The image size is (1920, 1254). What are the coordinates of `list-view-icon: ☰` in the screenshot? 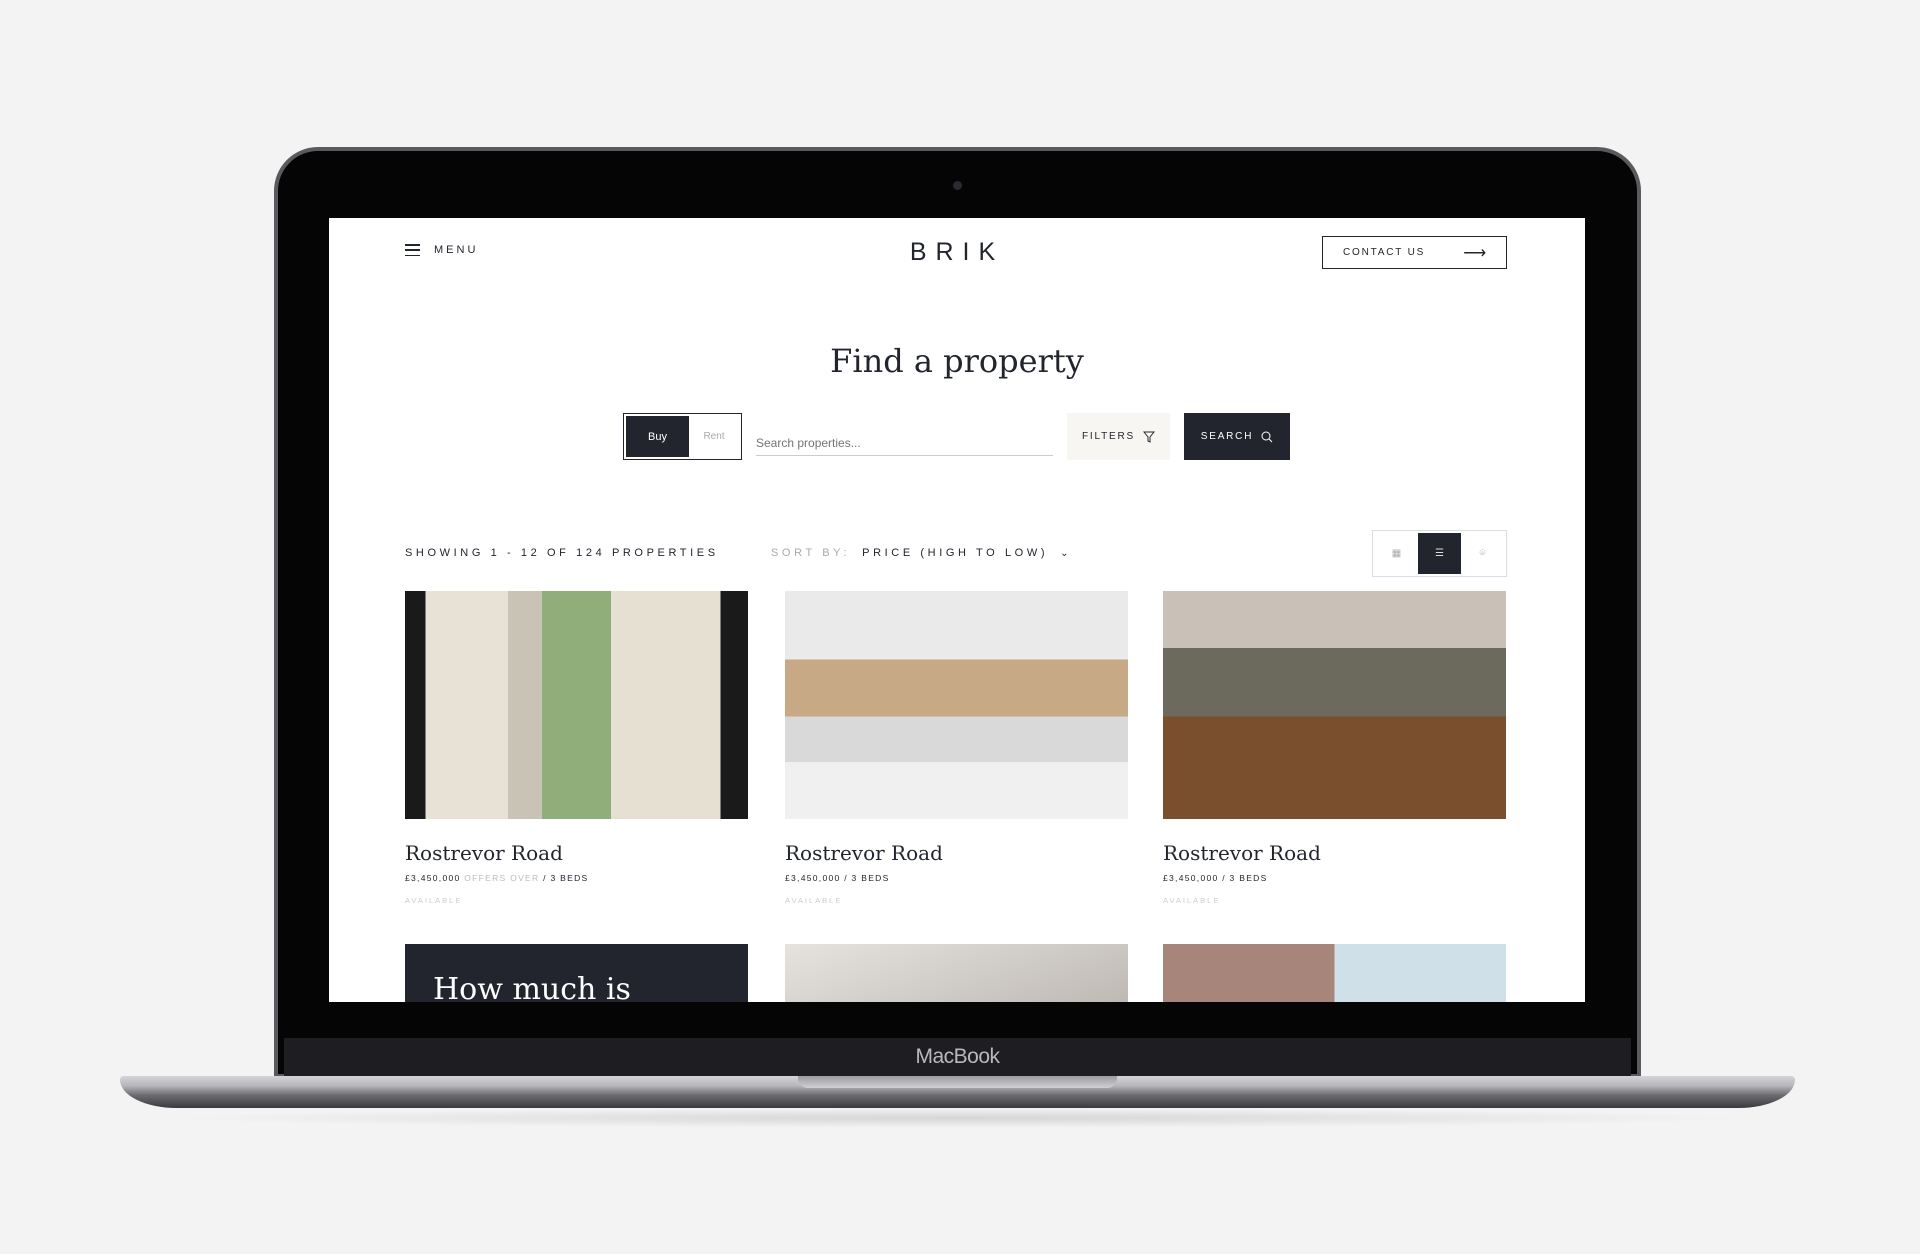 It's located at (1439, 553).